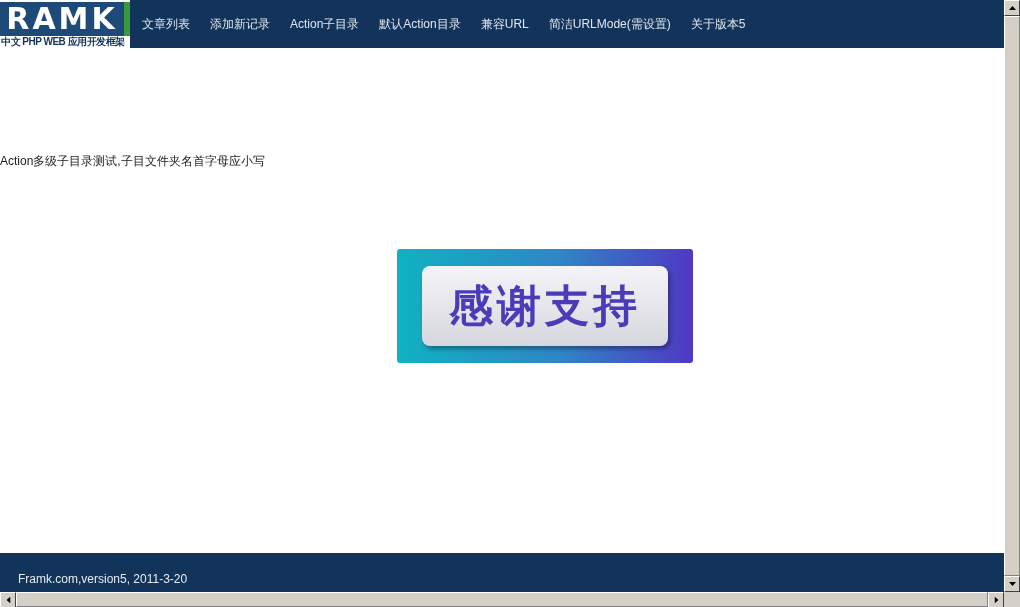 The image size is (1020, 607). What do you see at coordinates (420, 24) in the screenshot?
I see `nav-link: 默认Action目录` at bounding box center [420, 24].